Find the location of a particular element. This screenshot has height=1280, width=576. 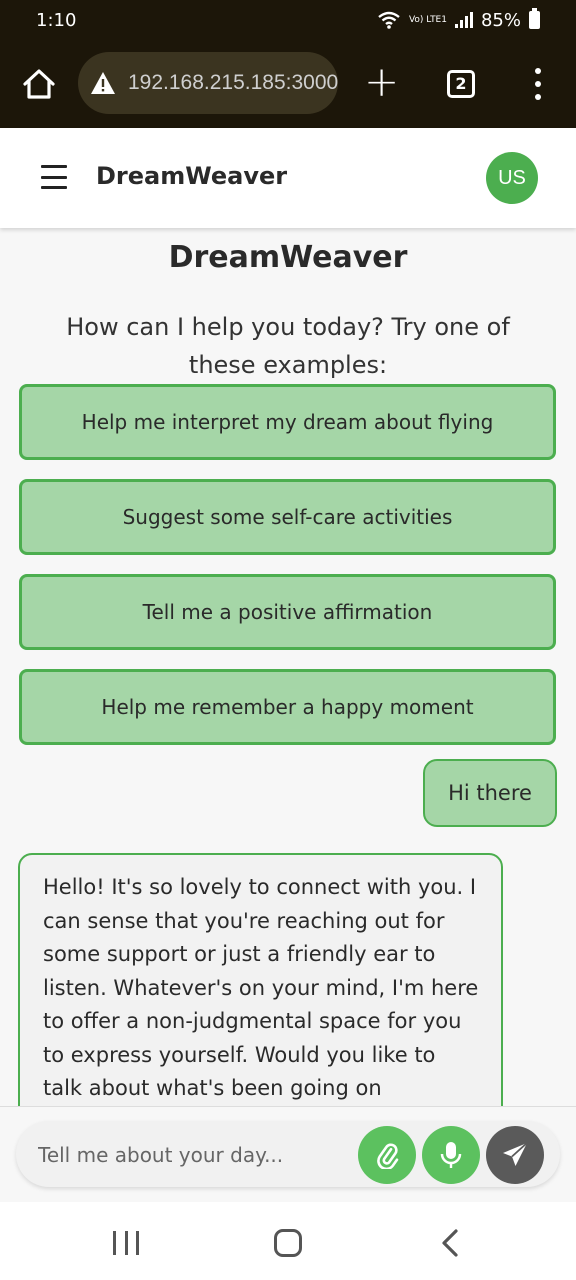

battery-percent: 85% is located at coordinates (500, 20).